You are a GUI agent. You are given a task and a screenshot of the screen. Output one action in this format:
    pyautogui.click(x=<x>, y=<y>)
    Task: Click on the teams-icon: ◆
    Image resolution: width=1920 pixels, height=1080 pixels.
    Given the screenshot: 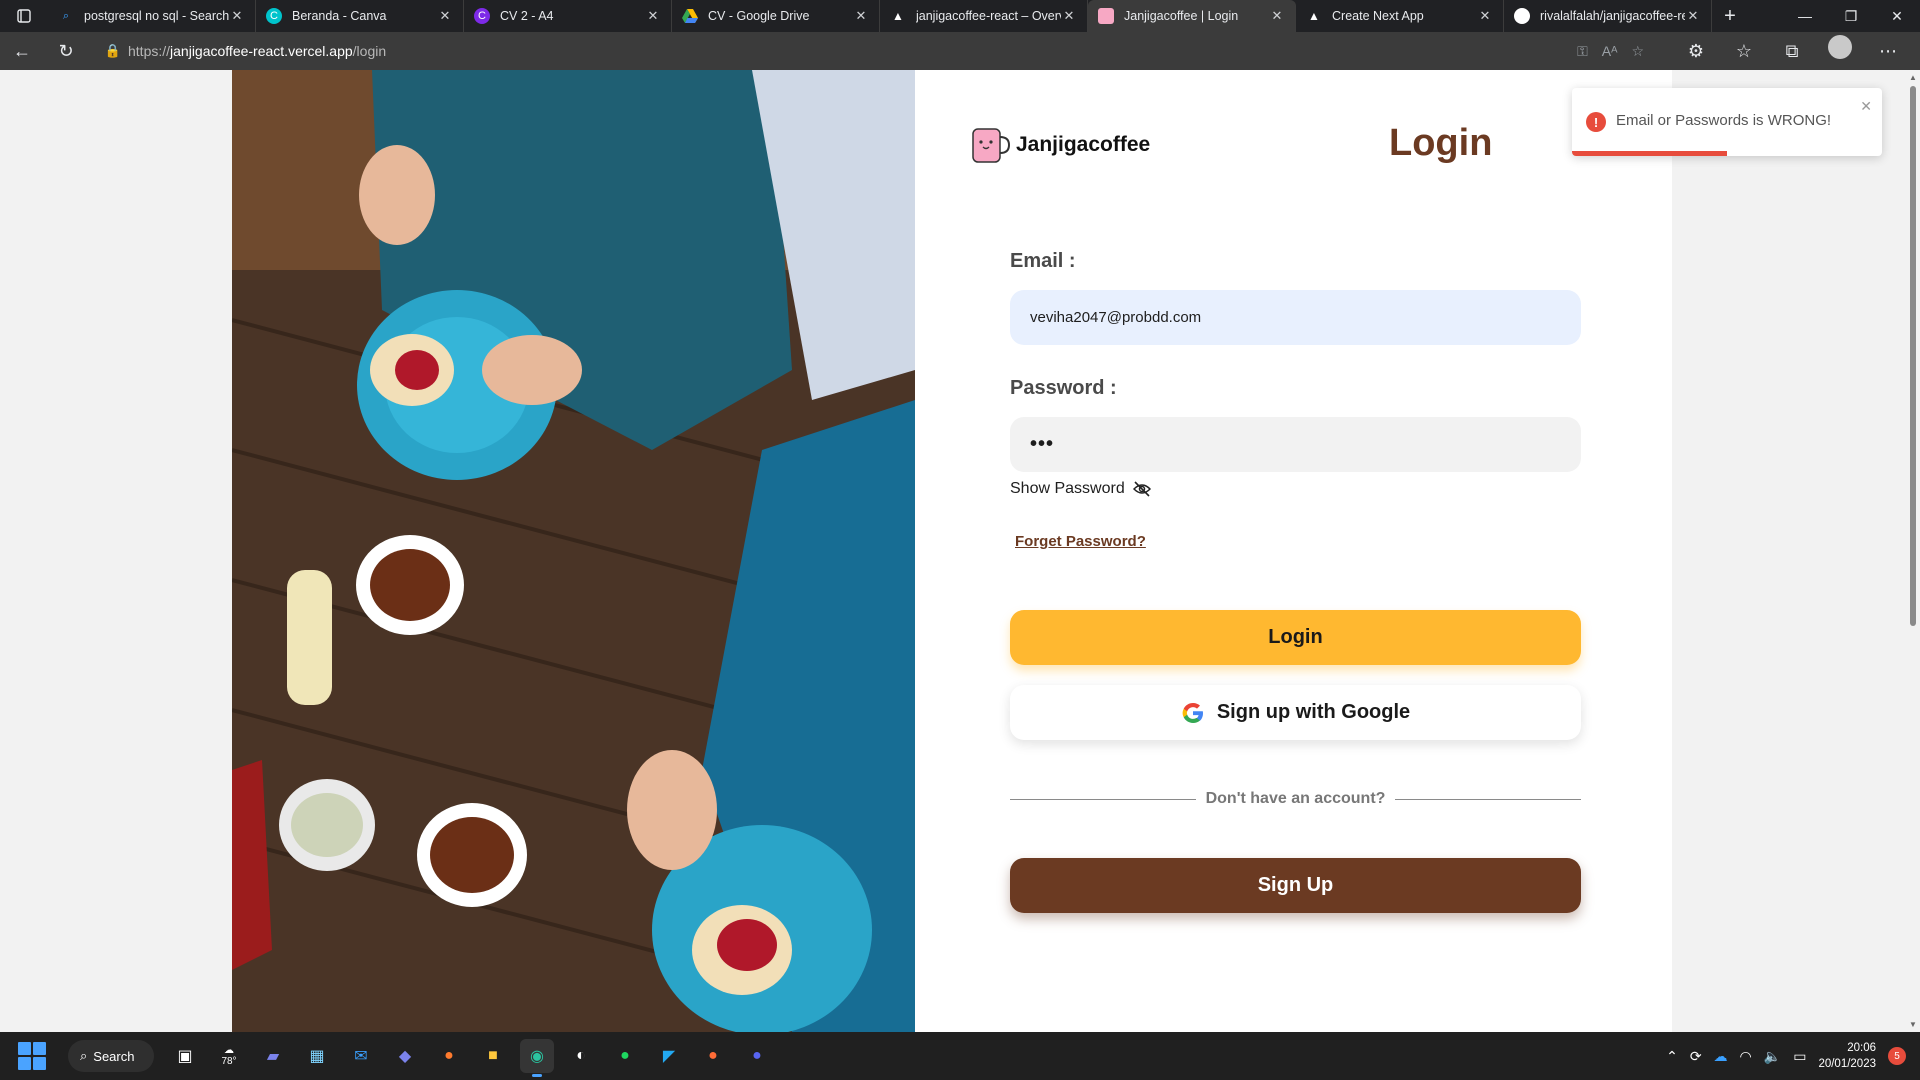 What is the action you would take?
    pyautogui.click(x=405, y=1056)
    